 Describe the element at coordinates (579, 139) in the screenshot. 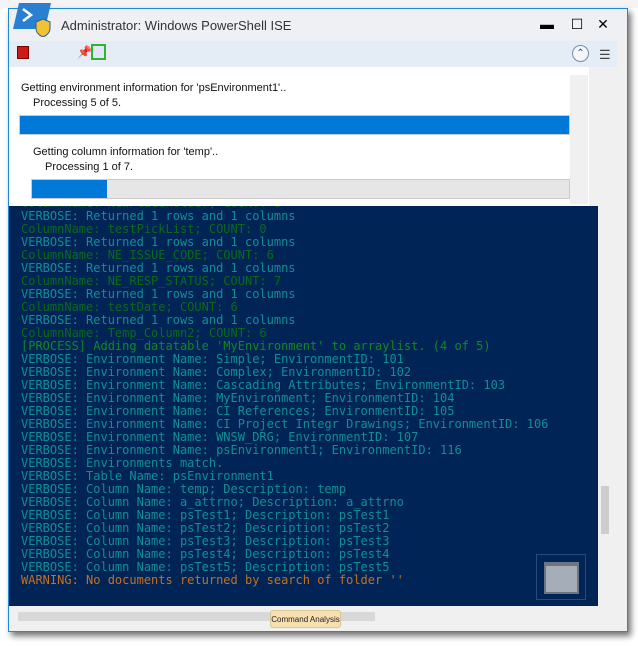

I see `progress-scrollbar` at that location.